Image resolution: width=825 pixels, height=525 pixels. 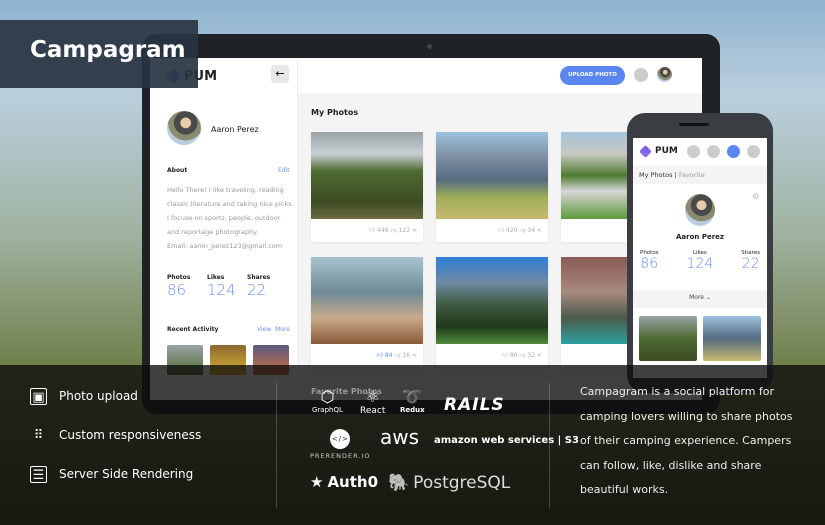 What do you see at coordinates (400, 437) in the screenshot?
I see `aws-logo: aws` at bounding box center [400, 437].